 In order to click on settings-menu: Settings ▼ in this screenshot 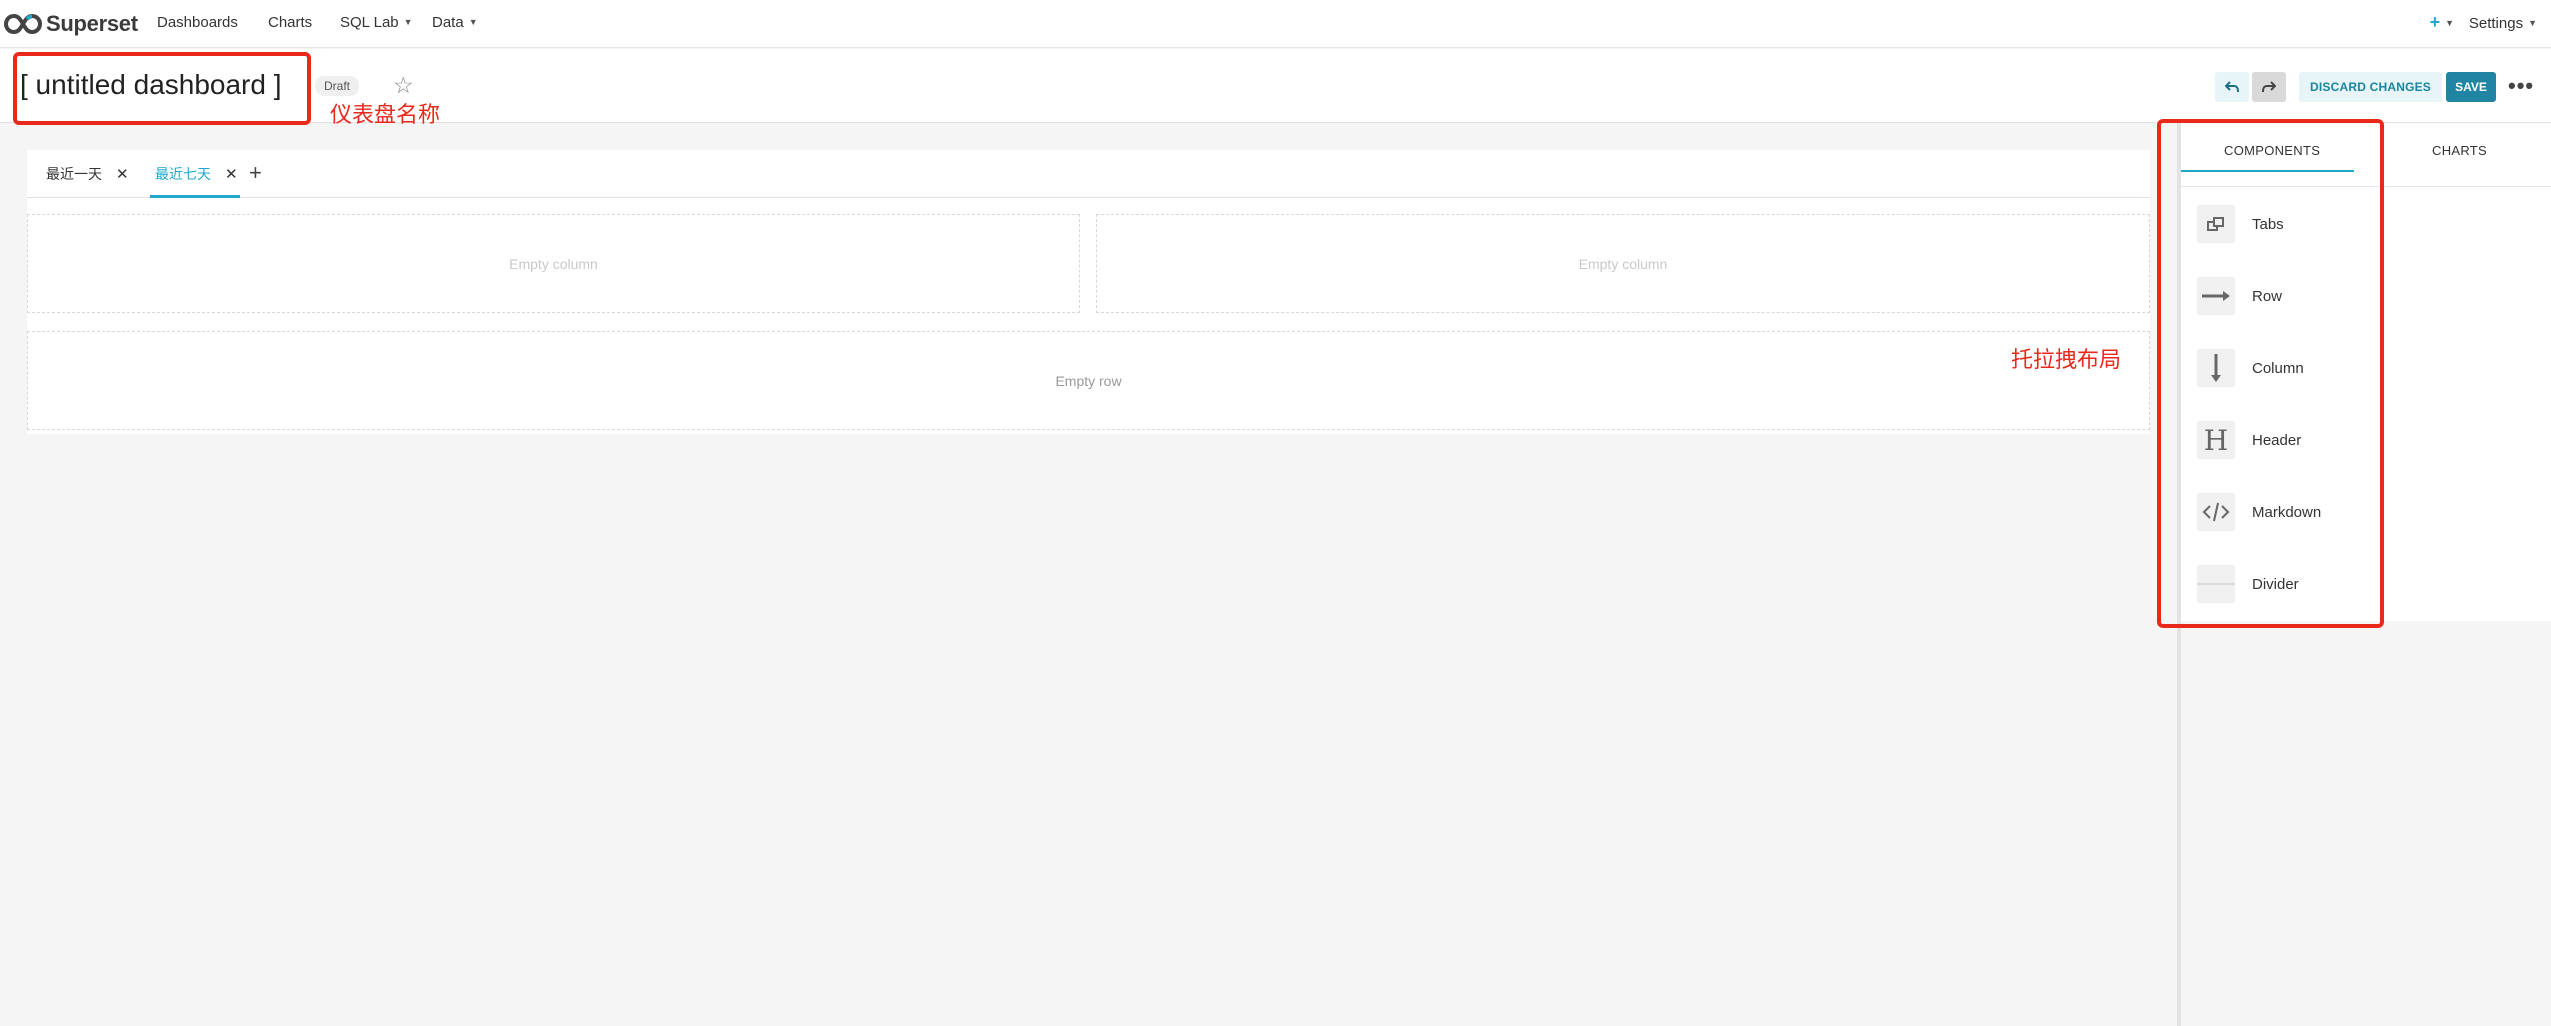, I will do `click(2503, 23)`.